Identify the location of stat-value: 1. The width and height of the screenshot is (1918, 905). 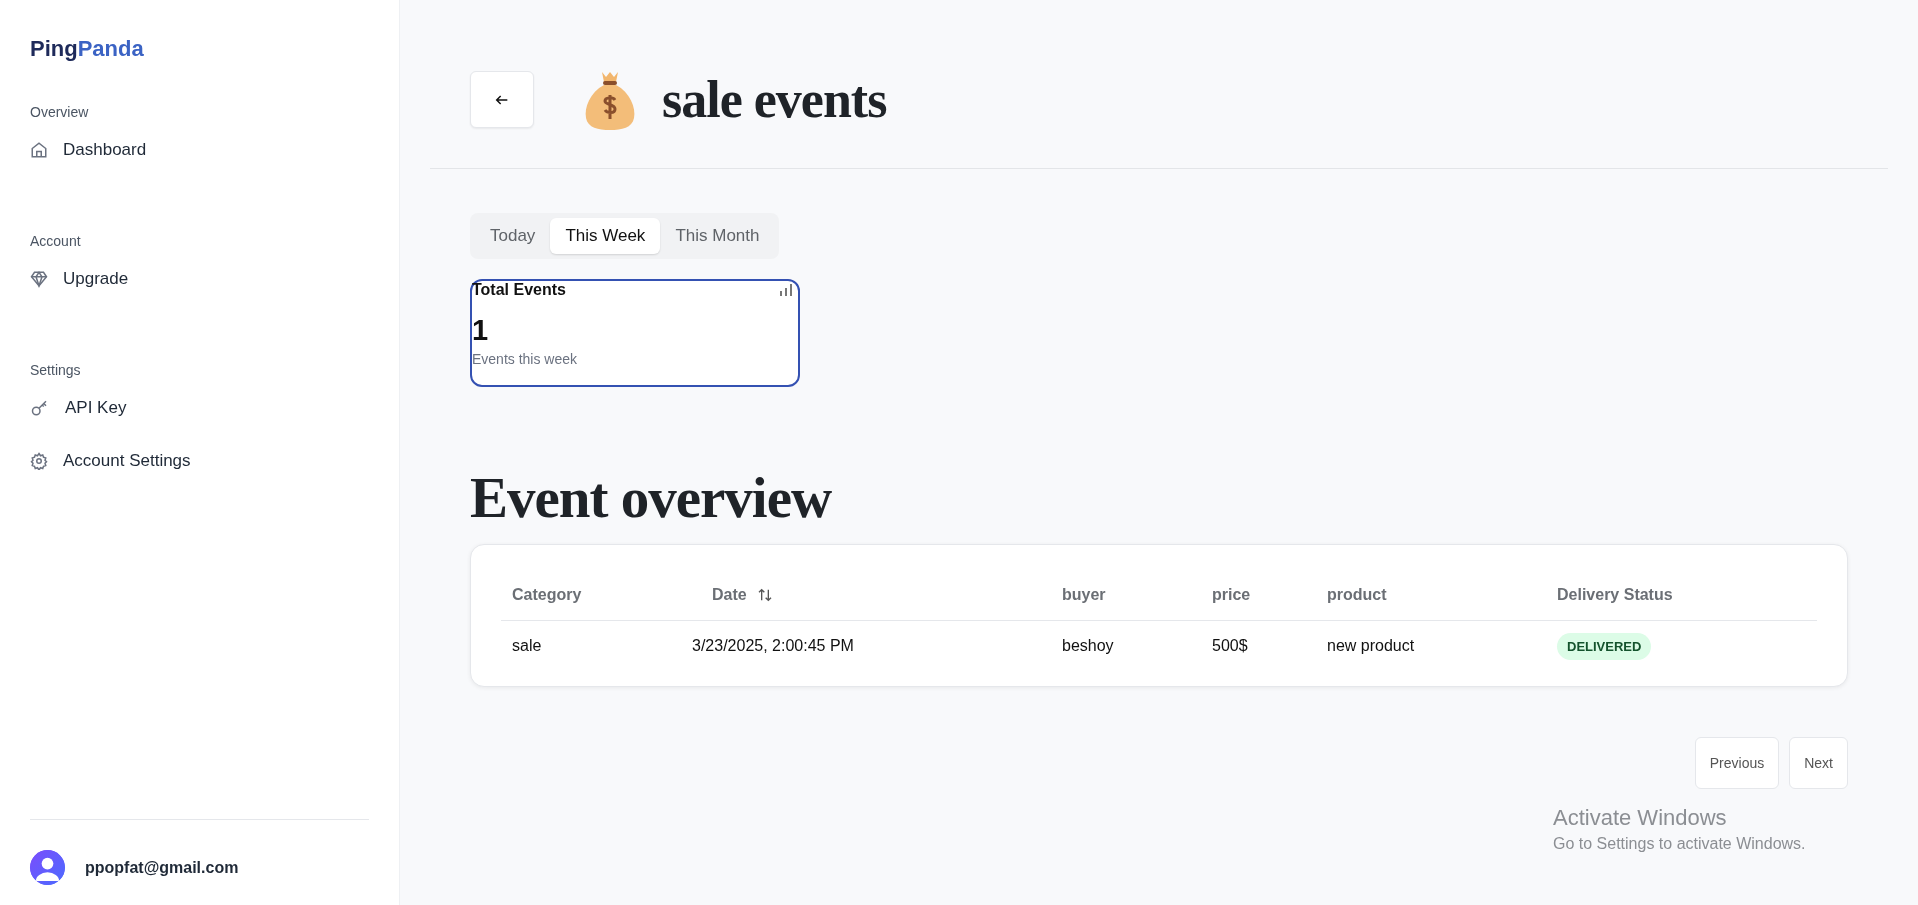
(481, 330).